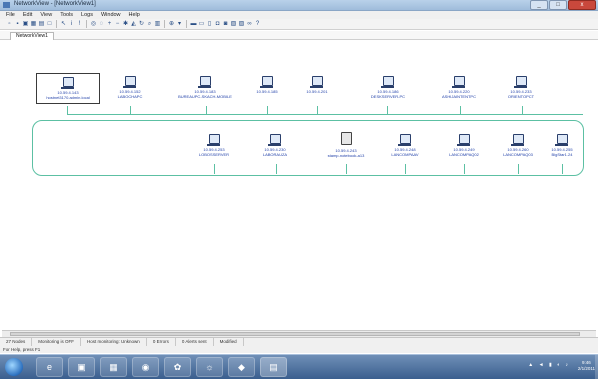 The image size is (598, 379). Describe the element at coordinates (87, 15) in the screenshot. I see `menu-logs: Logs` at that location.